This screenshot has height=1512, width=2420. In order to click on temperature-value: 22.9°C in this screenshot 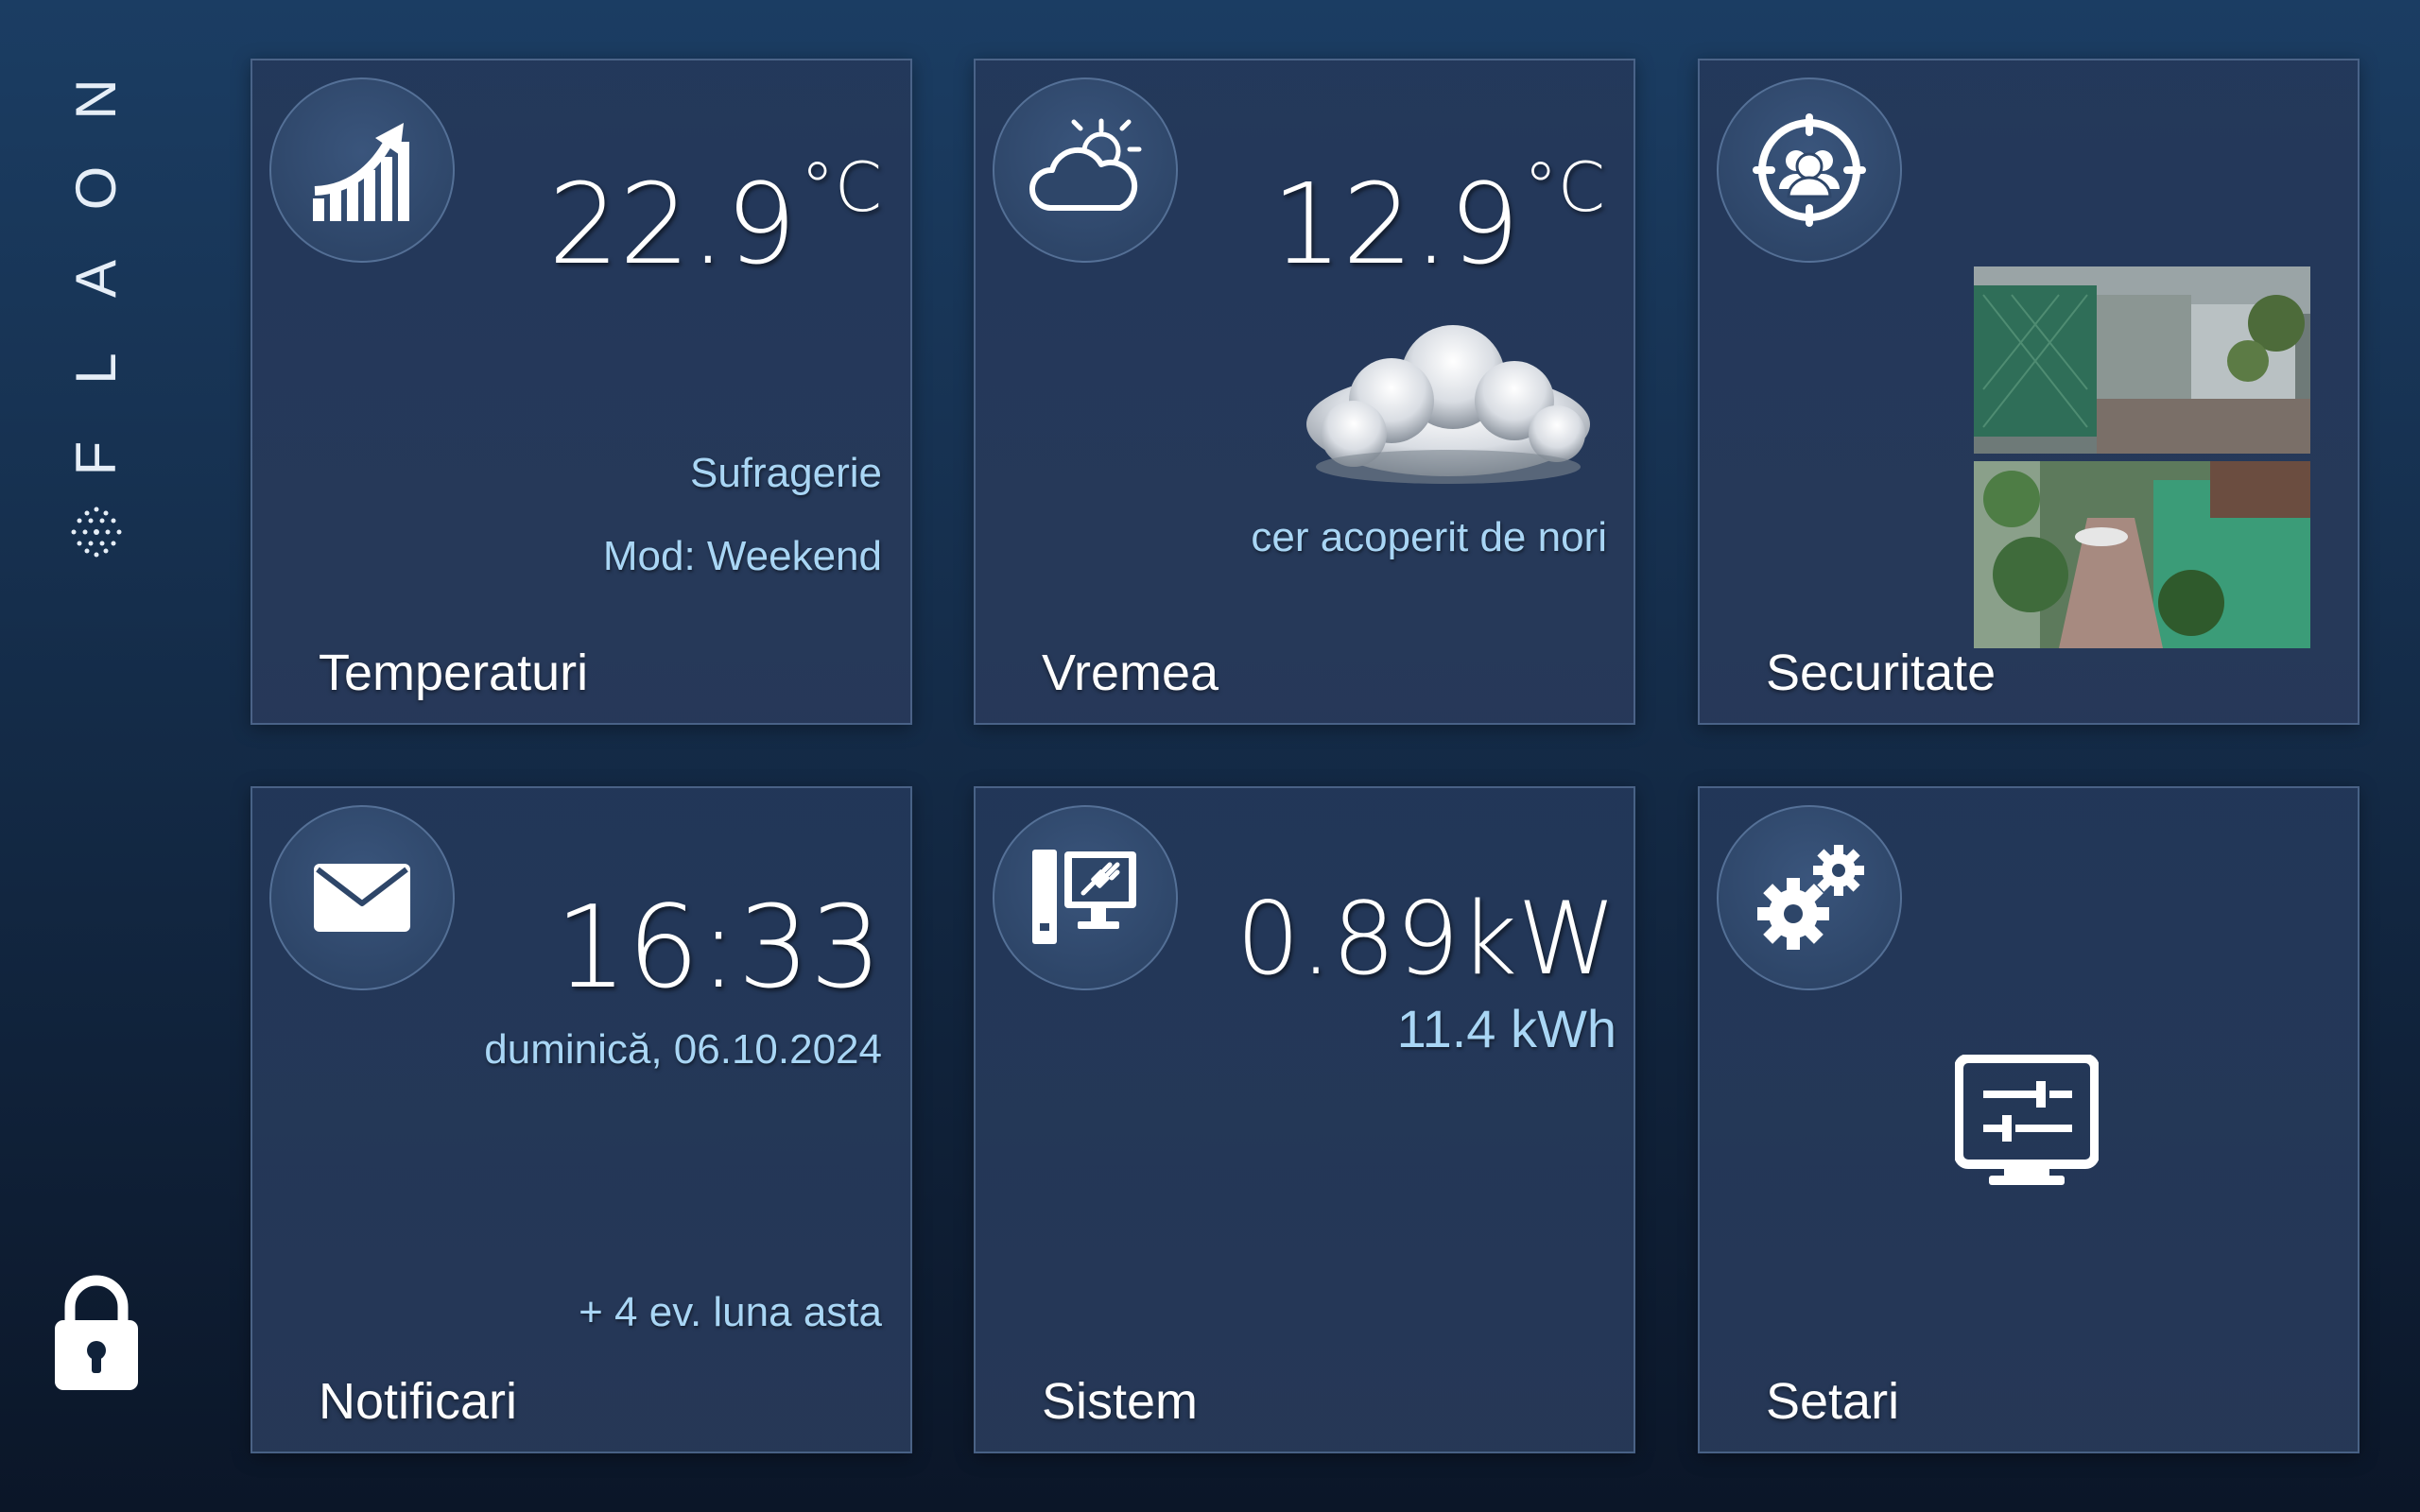, I will do `click(715, 218)`.